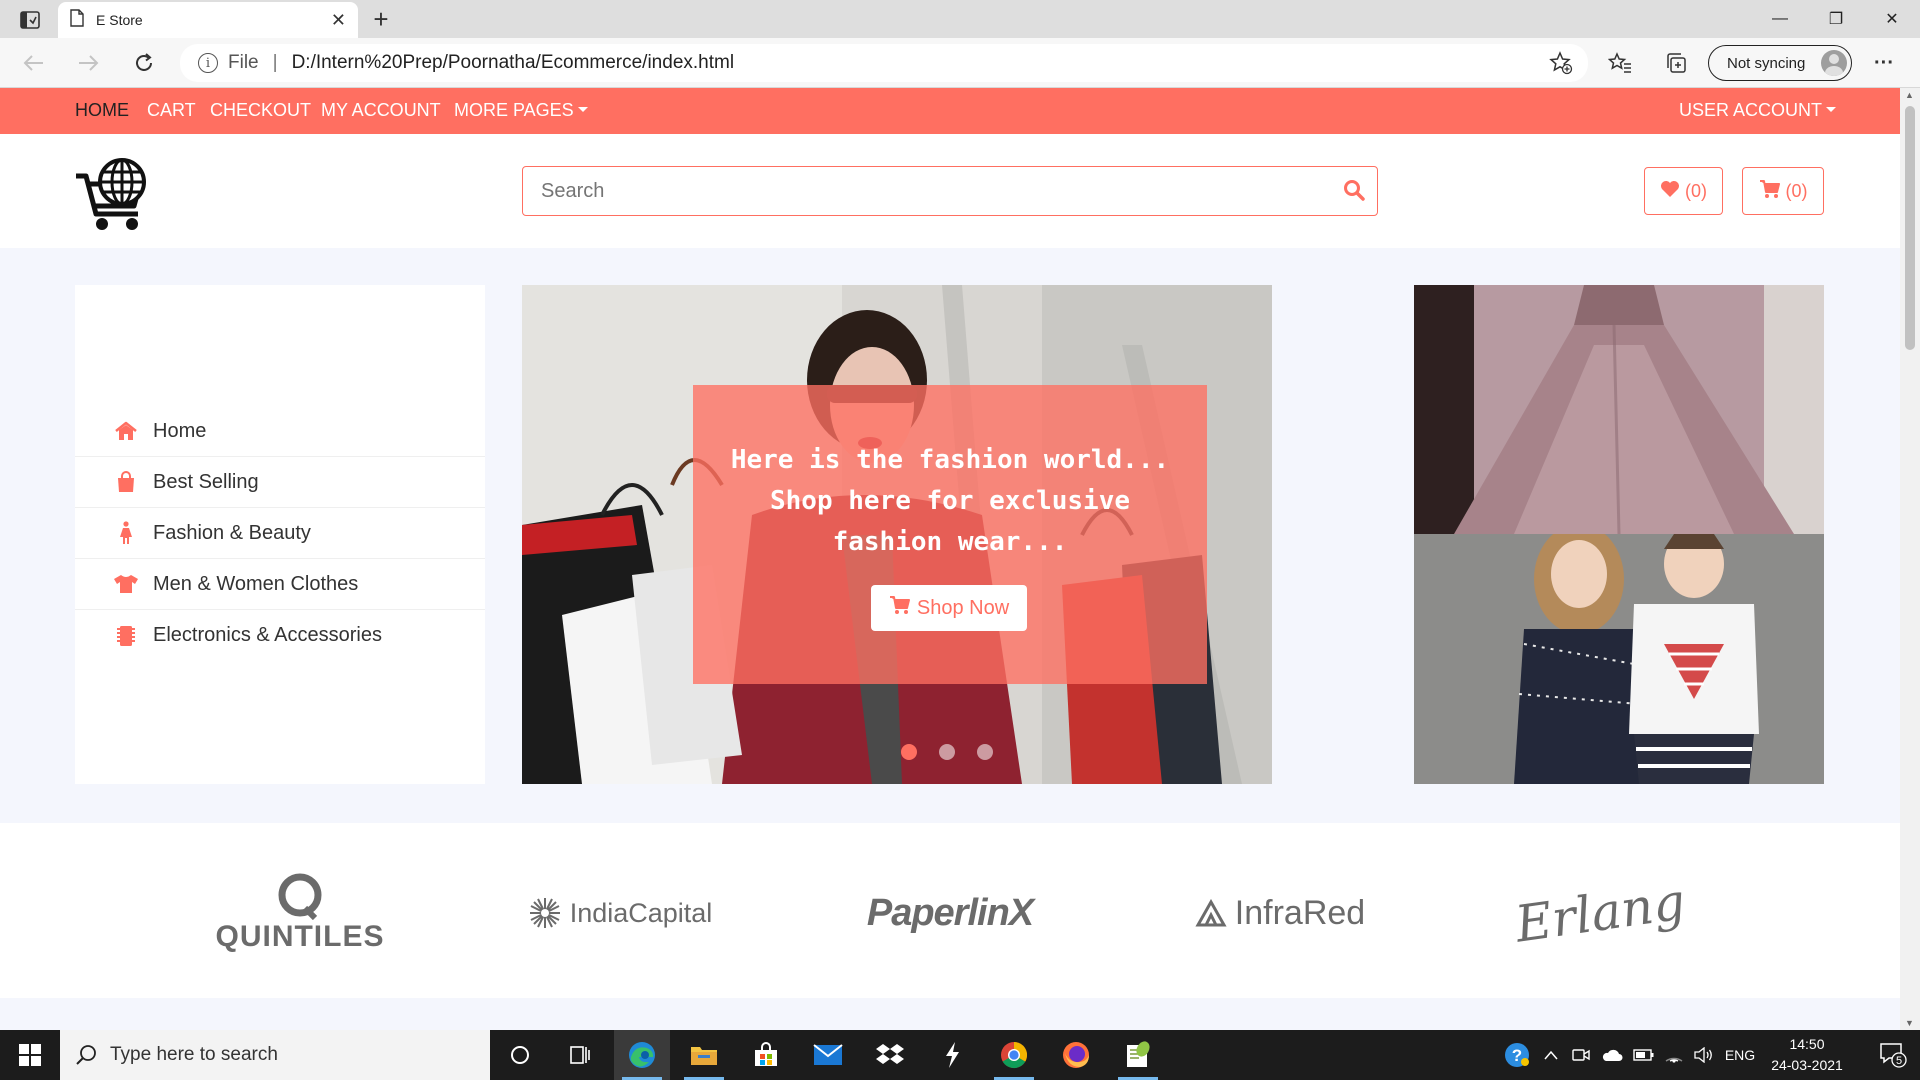  What do you see at coordinates (521, 110) in the screenshot?
I see `nav-more-pages: MORE PAGES` at bounding box center [521, 110].